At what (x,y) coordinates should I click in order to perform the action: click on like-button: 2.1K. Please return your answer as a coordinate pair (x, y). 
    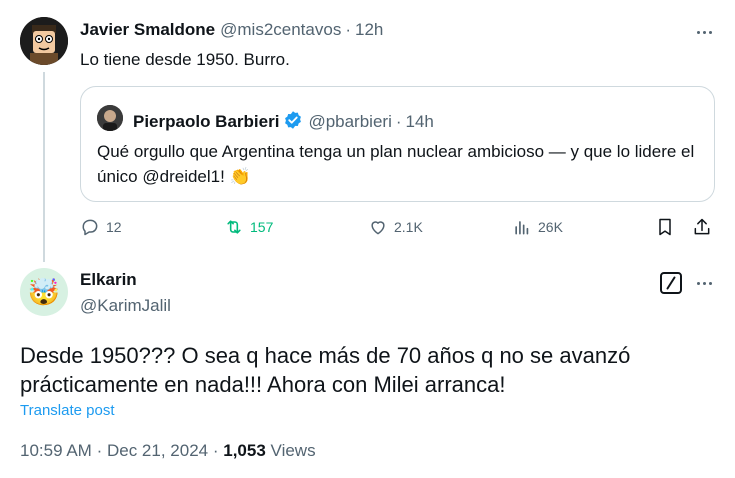
    Looking at the image, I should click on (395, 227).